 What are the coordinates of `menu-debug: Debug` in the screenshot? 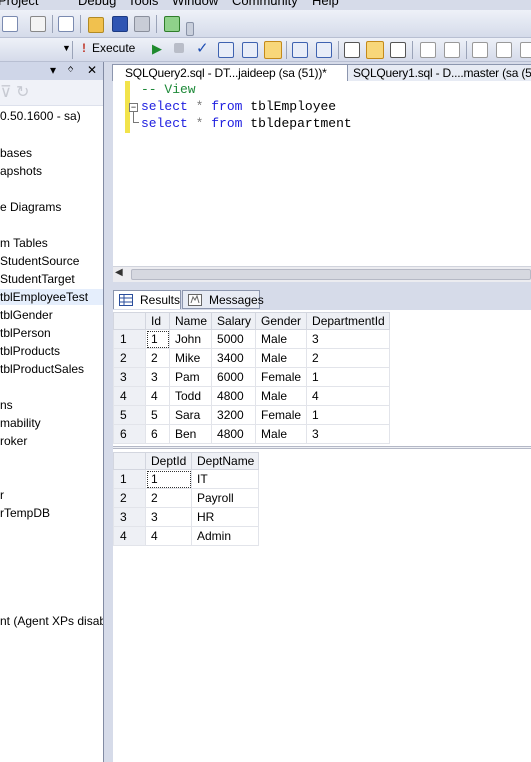 It's located at (97, 4).